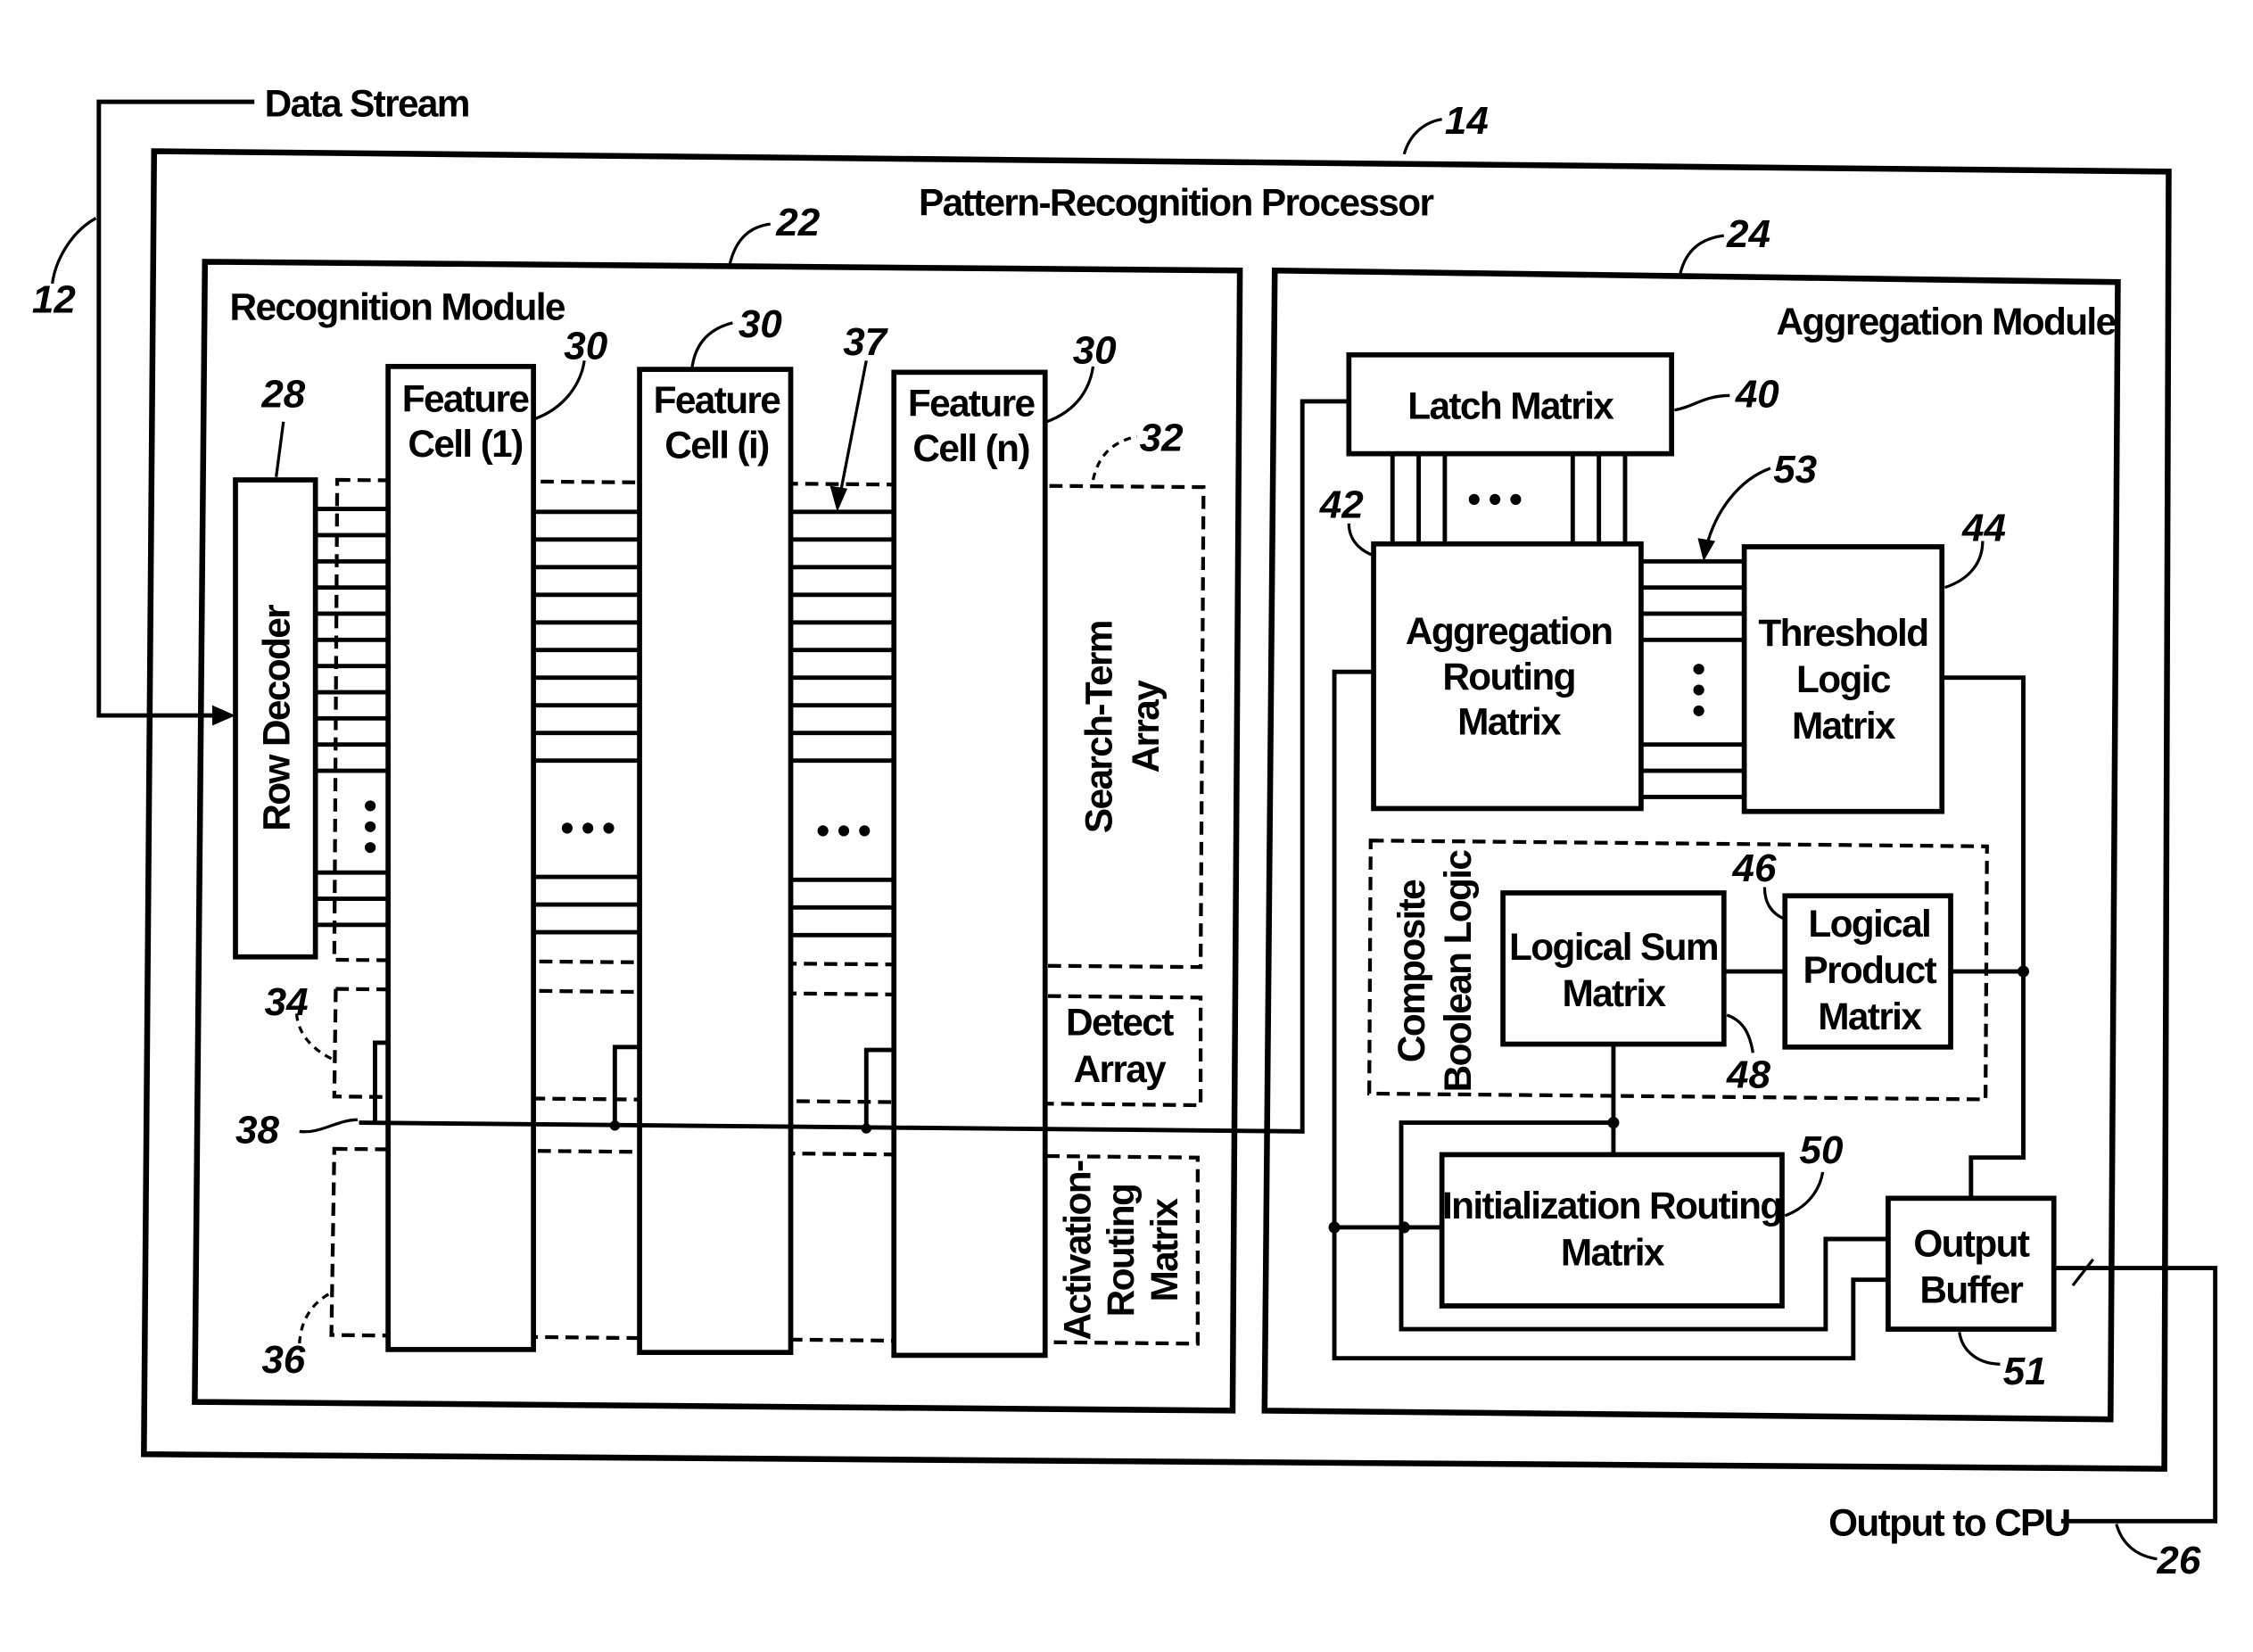  Describe the element at coordinates (970, 448) in the screenshot. I see `feature-cell-n-label-2: Cell (n)` at that location.